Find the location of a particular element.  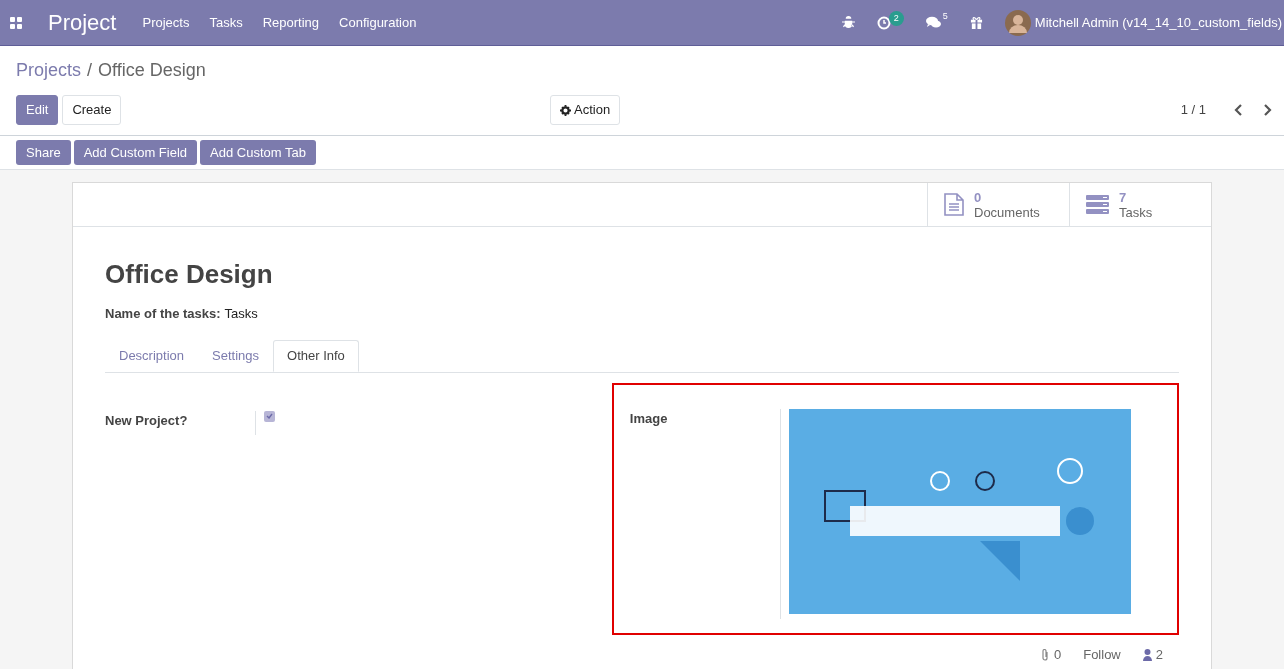

menu-item: Configuration is located at coordinates (378, 22).